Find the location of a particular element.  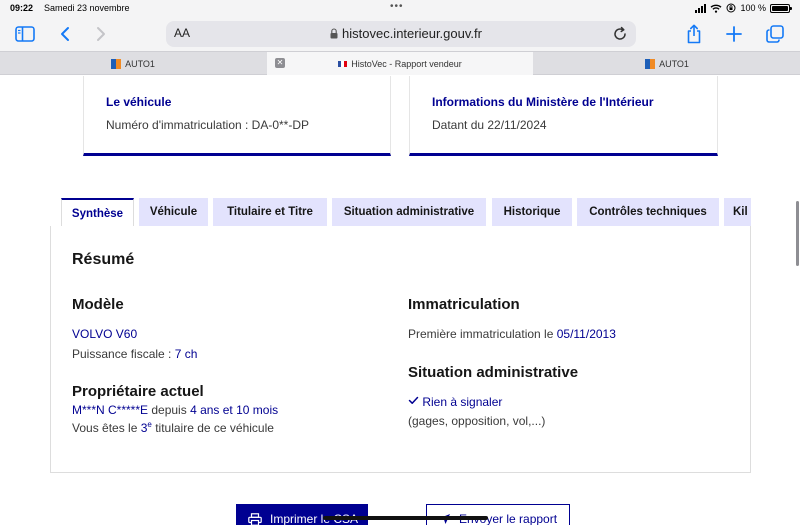

owner-rank: Vous êtes le 3e titulaire de ce véhicule is located at coordinates (173, 427).